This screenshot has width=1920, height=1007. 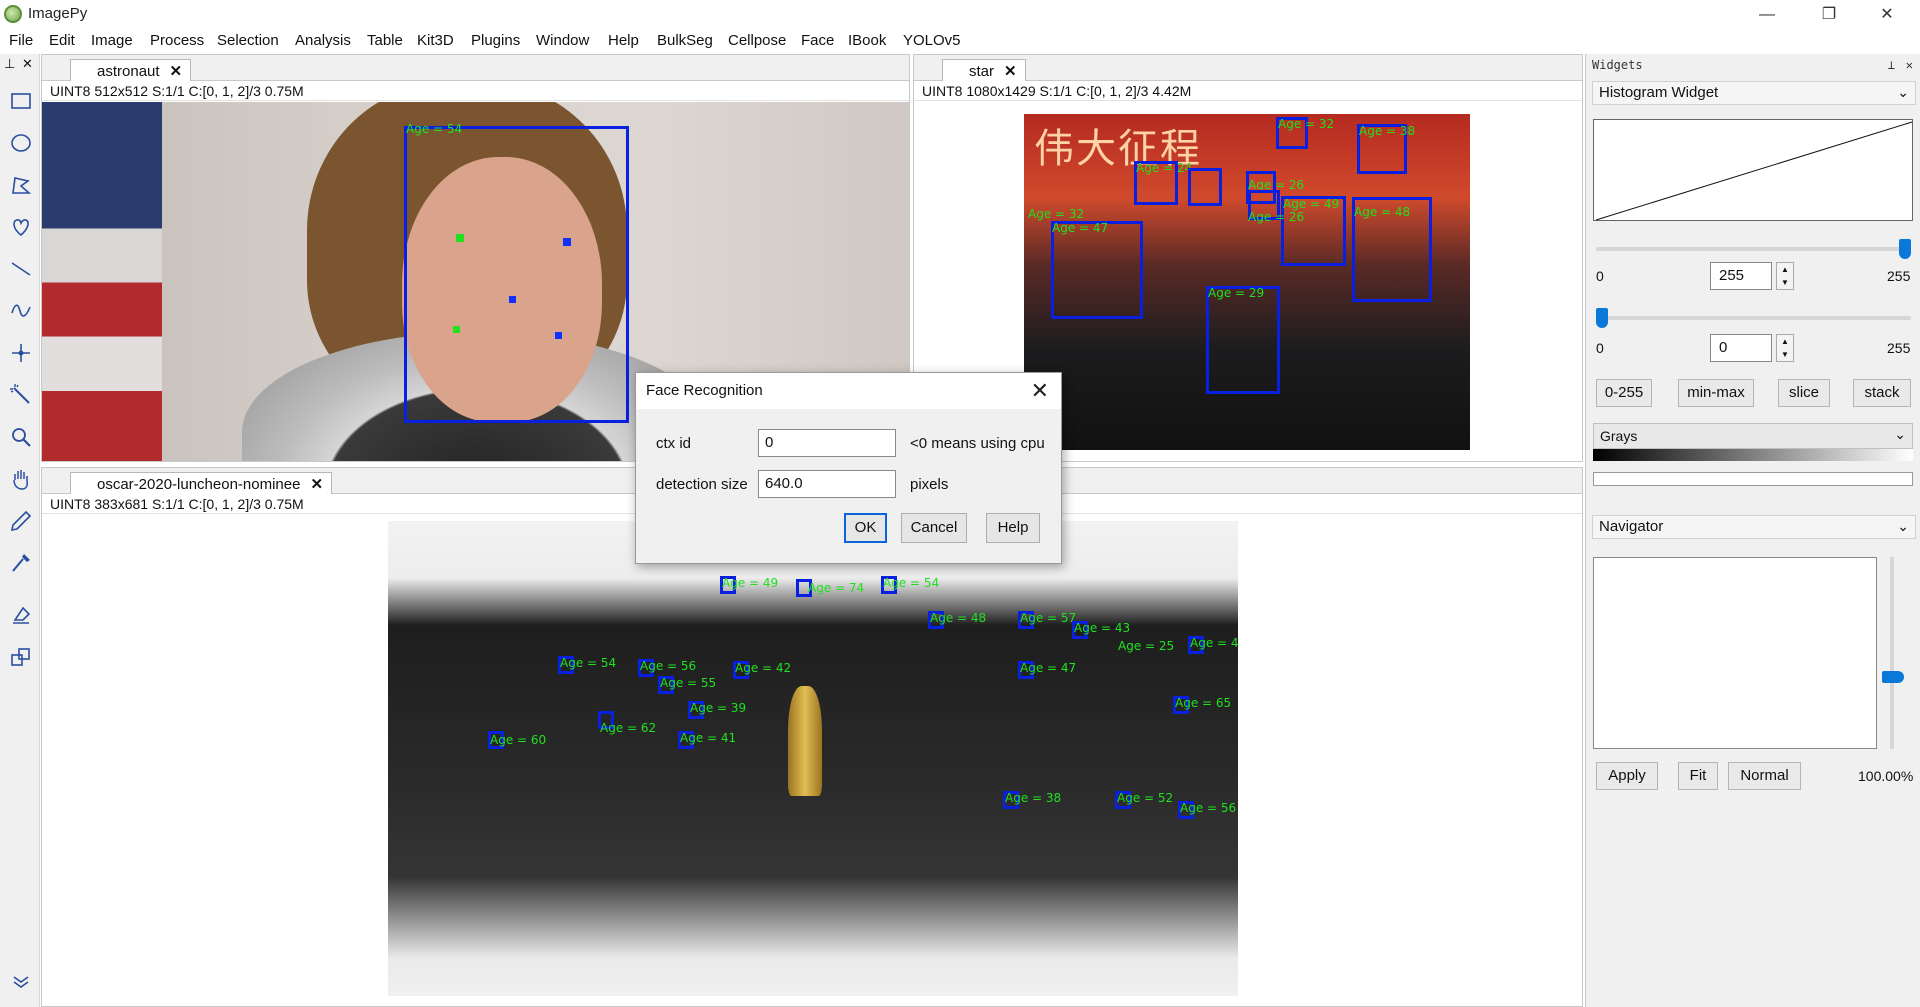 I want to click on max-slider-thumb, so click(x=1905, y=249).